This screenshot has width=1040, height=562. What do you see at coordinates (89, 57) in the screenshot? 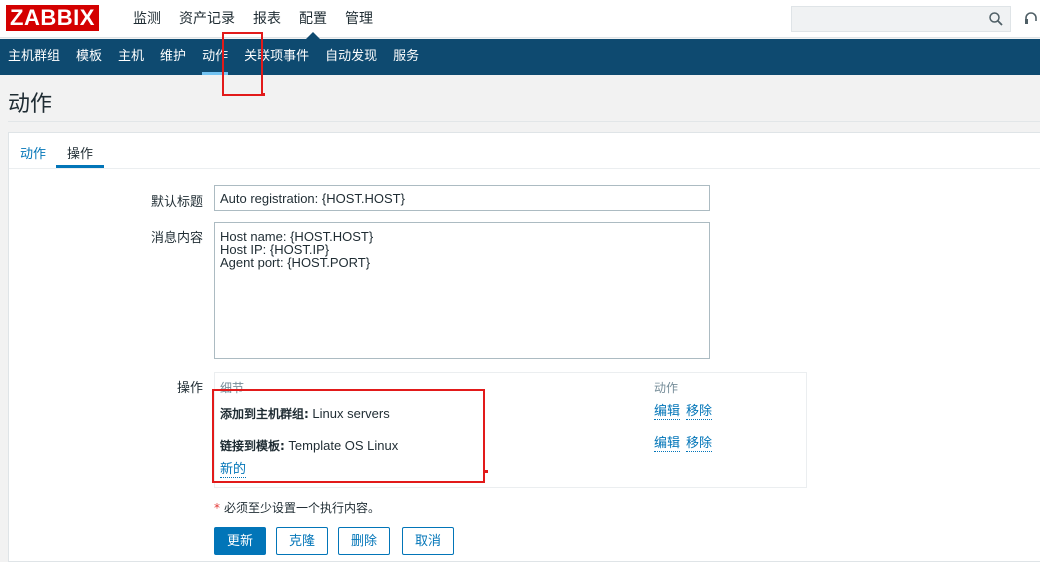
I see `submenu-templates: 模板` at bounding box center [89, 57].